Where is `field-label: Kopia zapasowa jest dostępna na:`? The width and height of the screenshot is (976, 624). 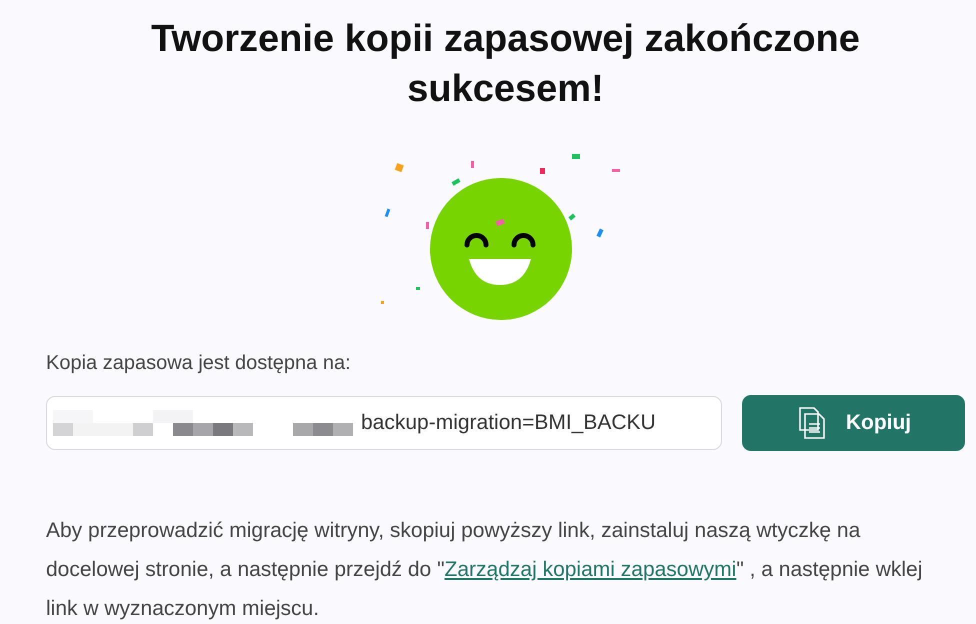
field-label: Kopia zapasowa jest dostępna na: is located at coordinates (199, 363).